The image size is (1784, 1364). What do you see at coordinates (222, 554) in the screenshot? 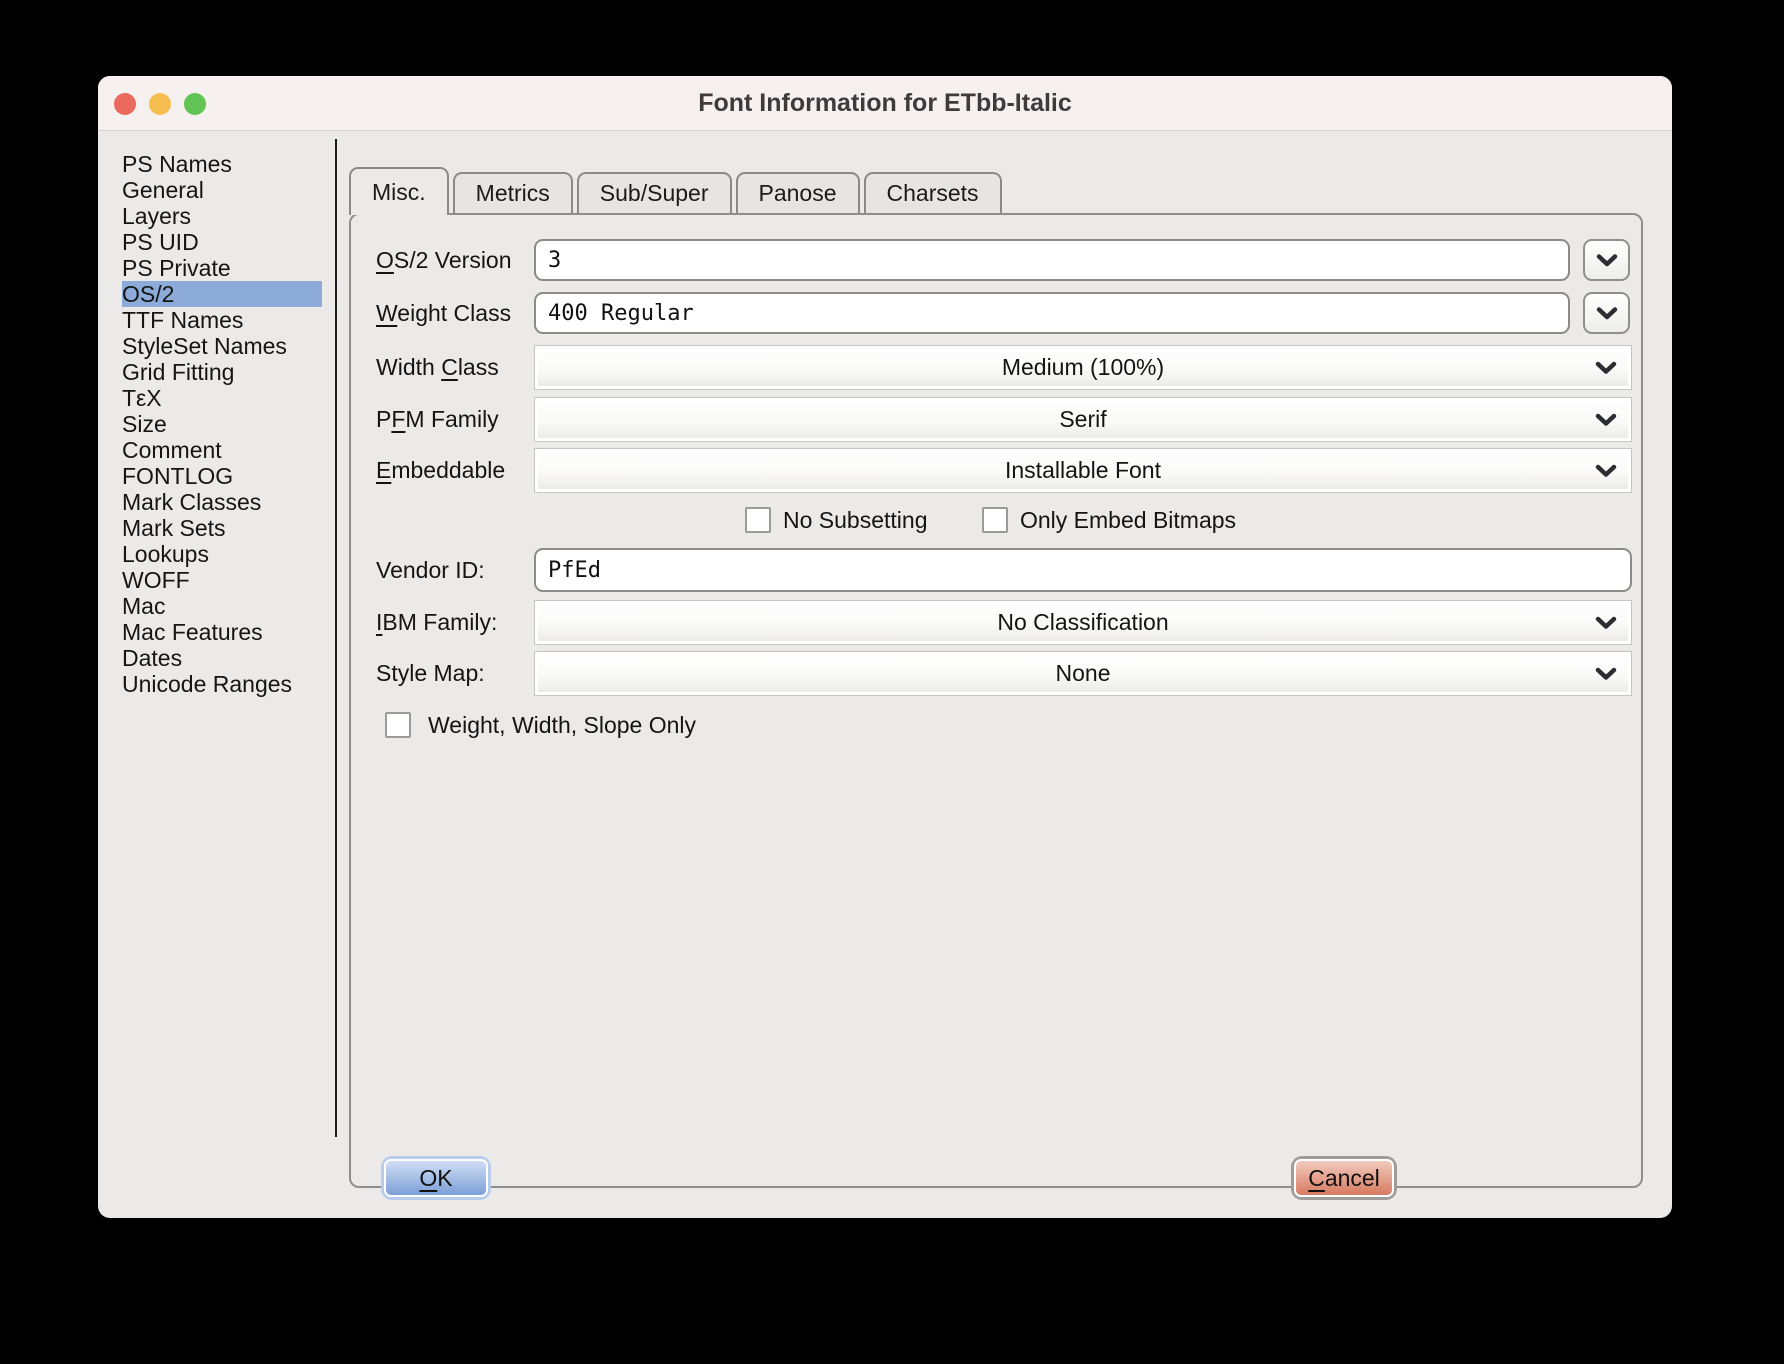
I see `sidebar-item-lookups: Lookups` at bounding box center [222, 554].